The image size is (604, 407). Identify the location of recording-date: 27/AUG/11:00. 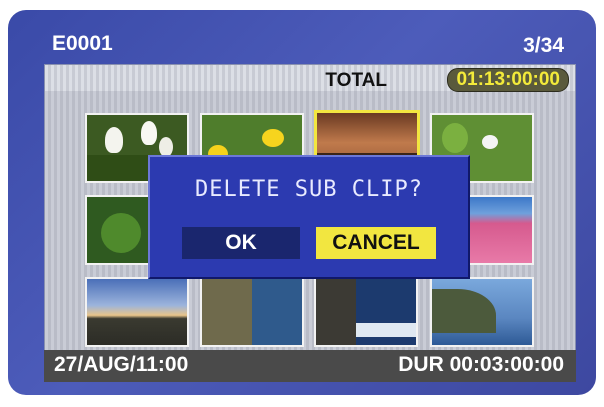
(121, 364).